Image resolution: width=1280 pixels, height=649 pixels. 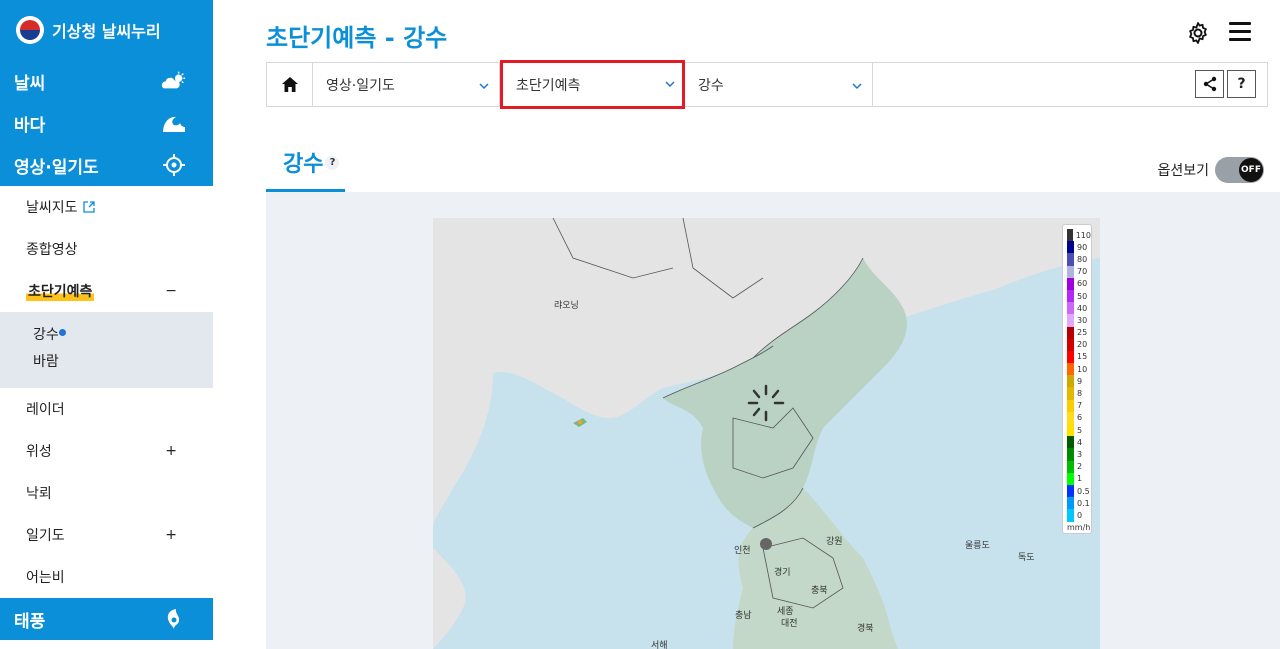 I want to click on tab-bar: 강수? 옵션보기 OFF, so click(x=767, y=167).